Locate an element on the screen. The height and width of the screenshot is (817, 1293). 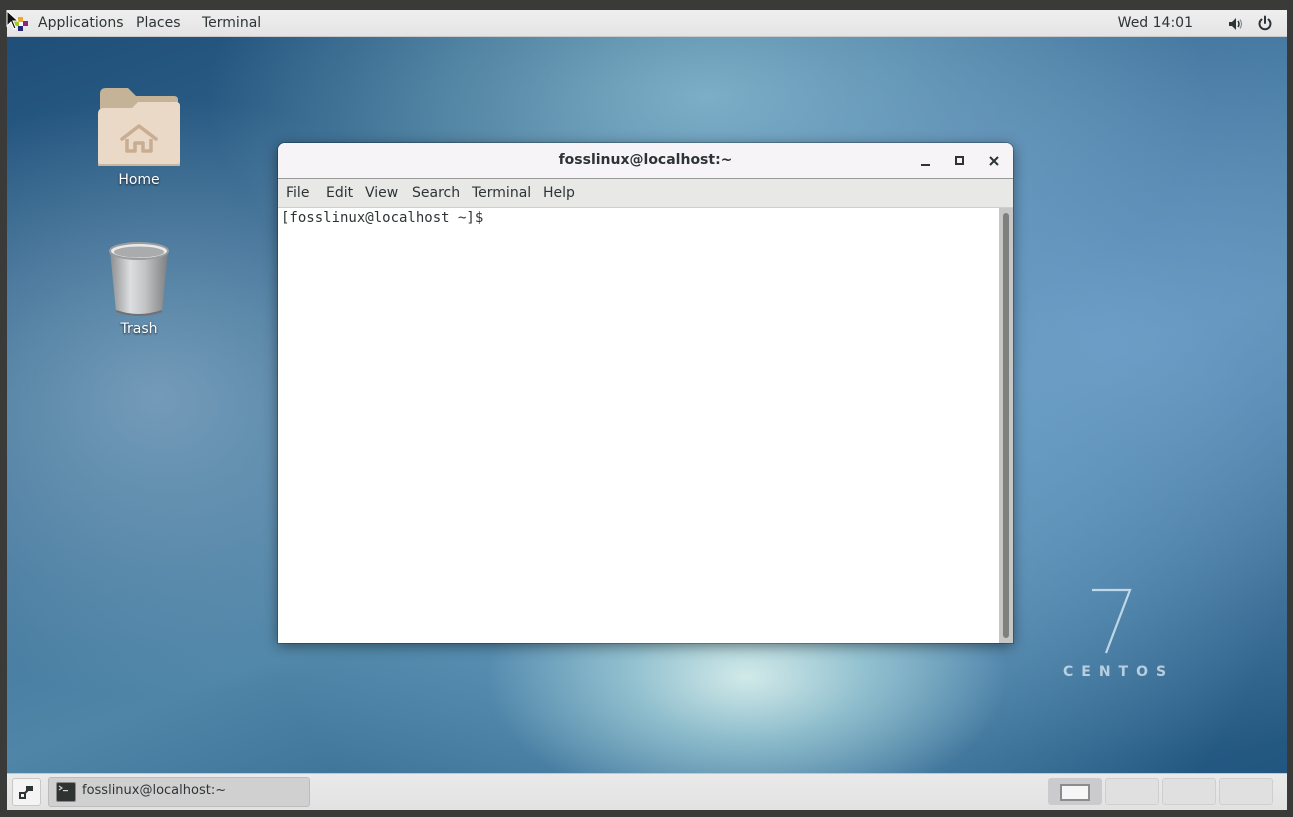
terminal-scrollbar is located at coordinates (1006, 425).